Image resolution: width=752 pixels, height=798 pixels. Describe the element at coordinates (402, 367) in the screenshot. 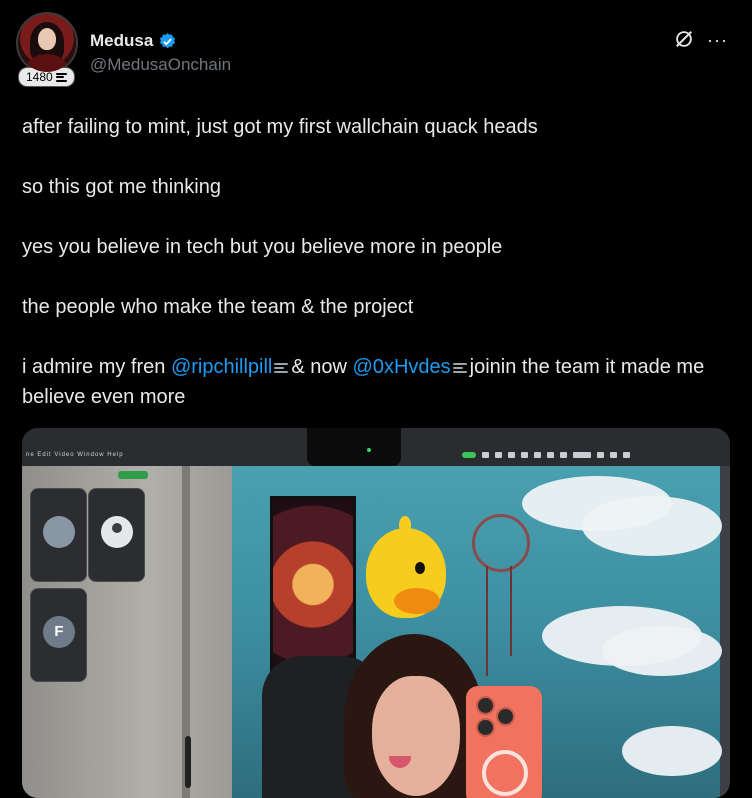

I see `mention-link: @0xHvdes` at that location.